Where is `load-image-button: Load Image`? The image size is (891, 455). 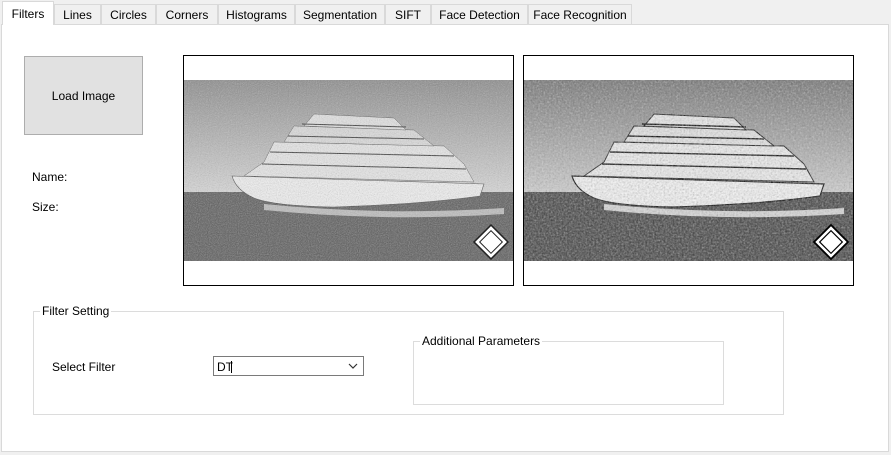 load-image-button: Load Image is located at coordinates (83, 95).